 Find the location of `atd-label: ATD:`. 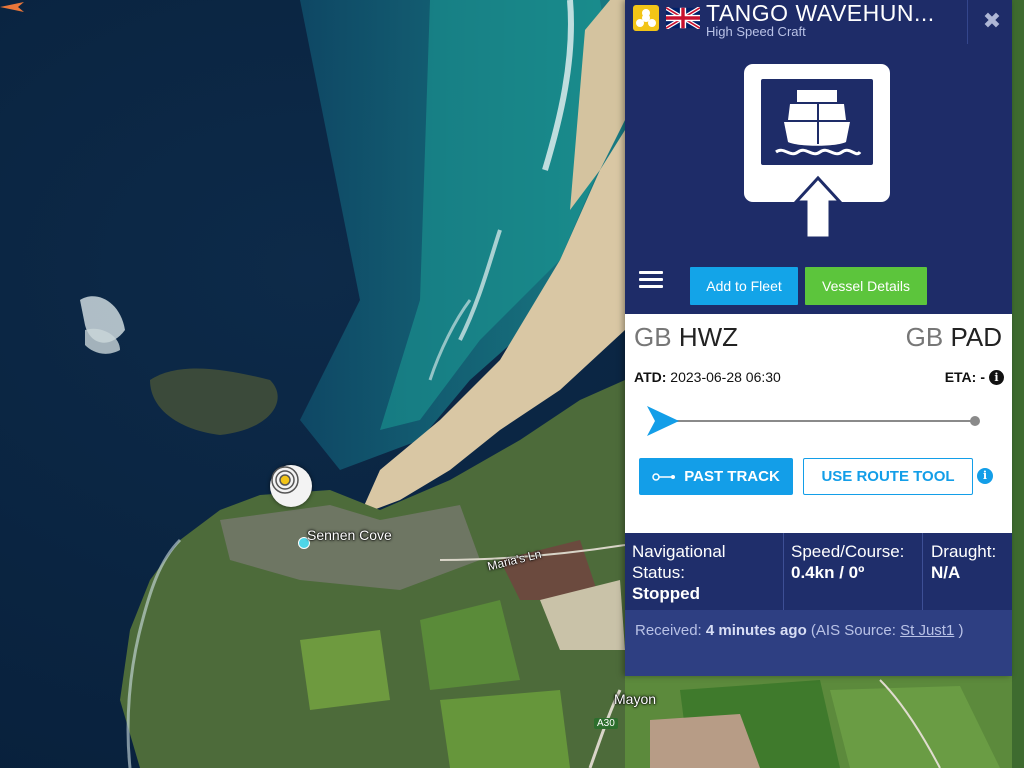

atd-label: ATD: is located at coordinates (650, 377).